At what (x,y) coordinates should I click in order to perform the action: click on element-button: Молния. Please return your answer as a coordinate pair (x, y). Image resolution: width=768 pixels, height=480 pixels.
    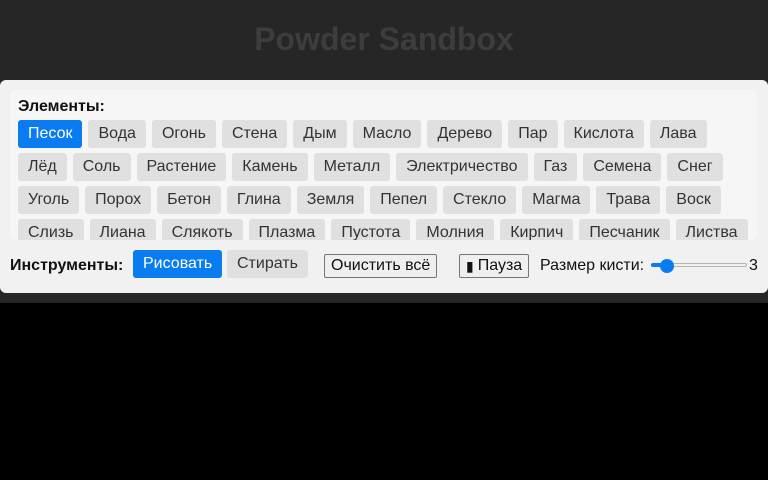
    Looking at the image, I should click on (455, 229).